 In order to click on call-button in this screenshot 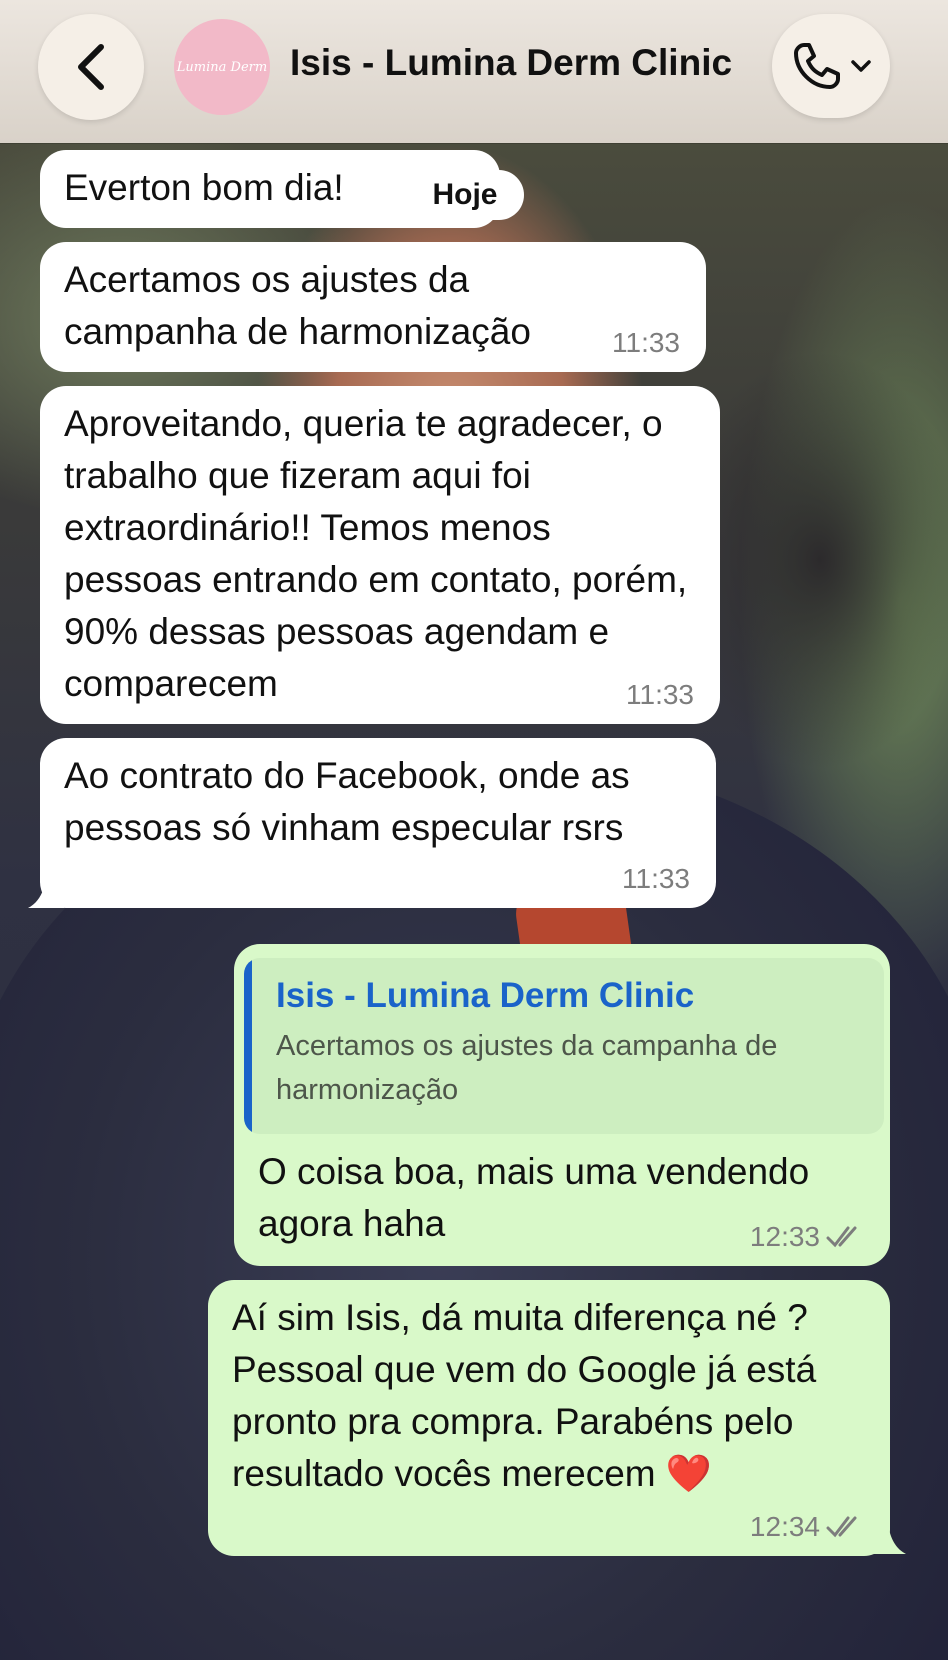, I will do `click(831, 66)`.